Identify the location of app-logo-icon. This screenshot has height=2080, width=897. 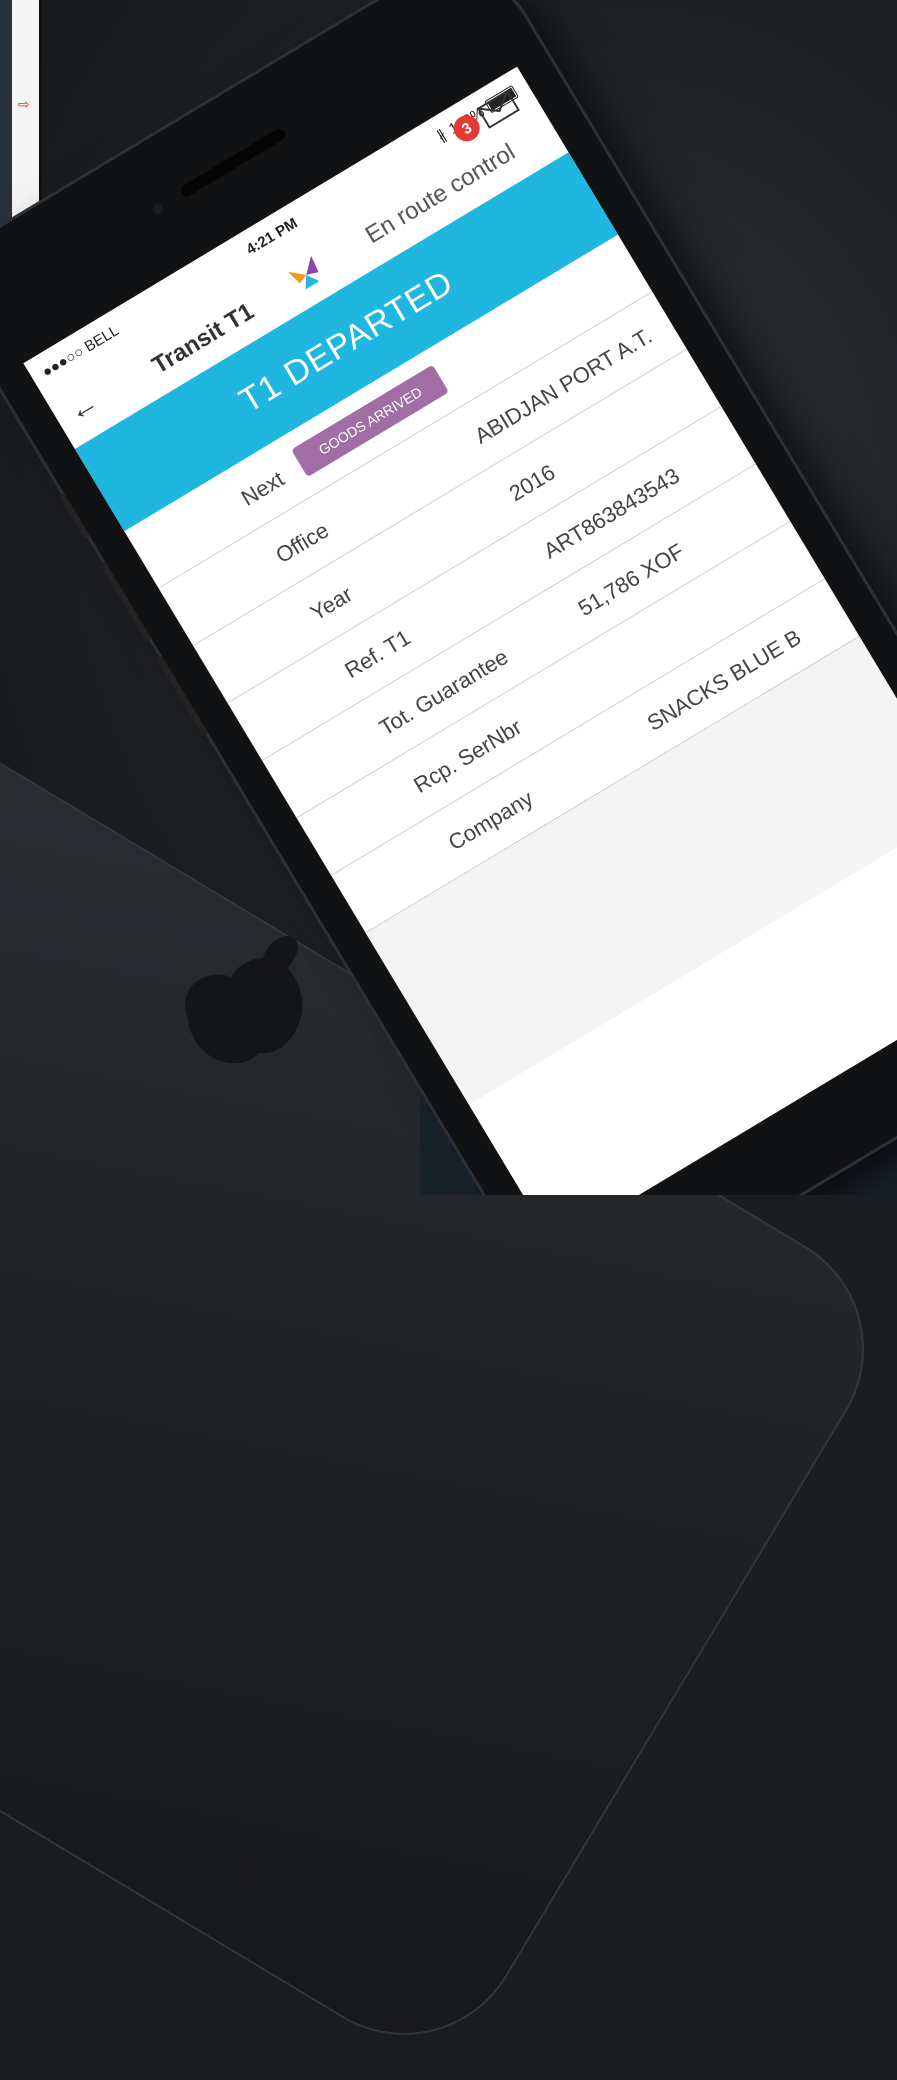
(304, 272).